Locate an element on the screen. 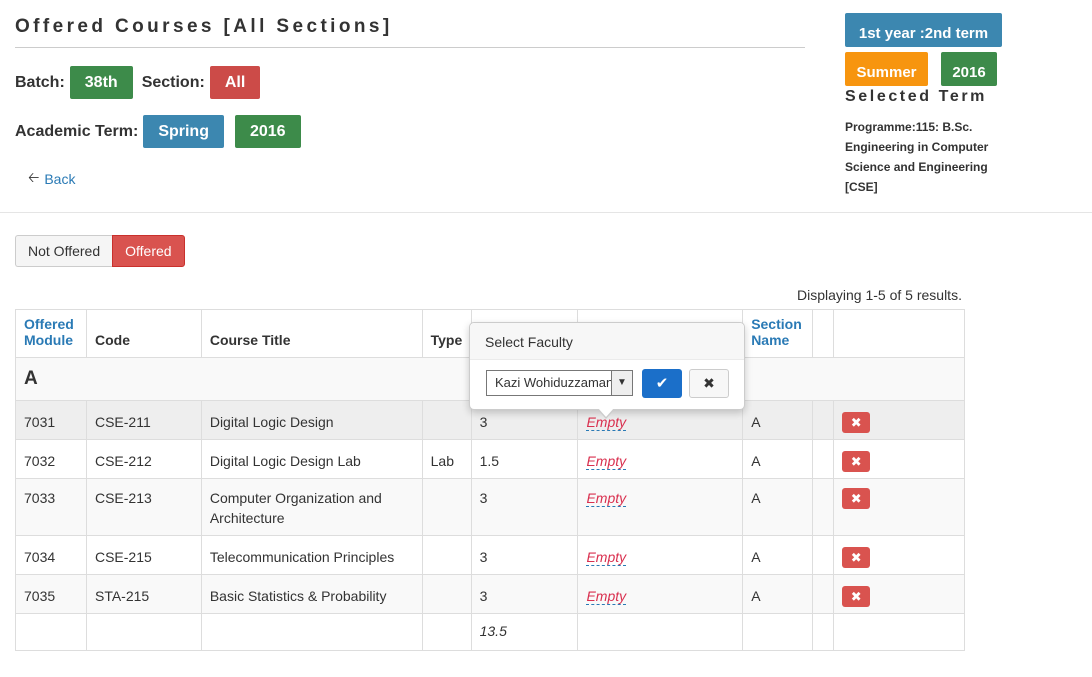 This screenshot has height=677, width=1092. title-rule is located at coordinates (410, 47).